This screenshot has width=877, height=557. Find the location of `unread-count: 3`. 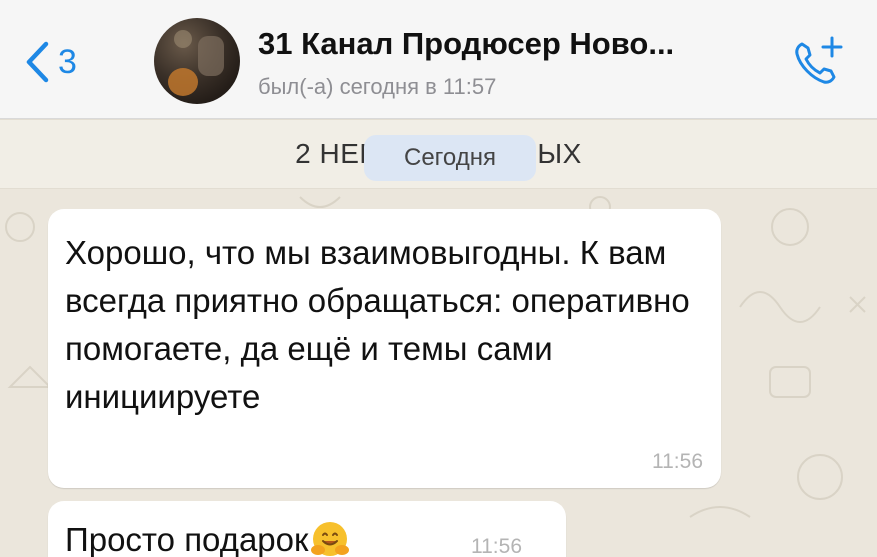

unread-count: 3 is located at coordinates (67, 61).